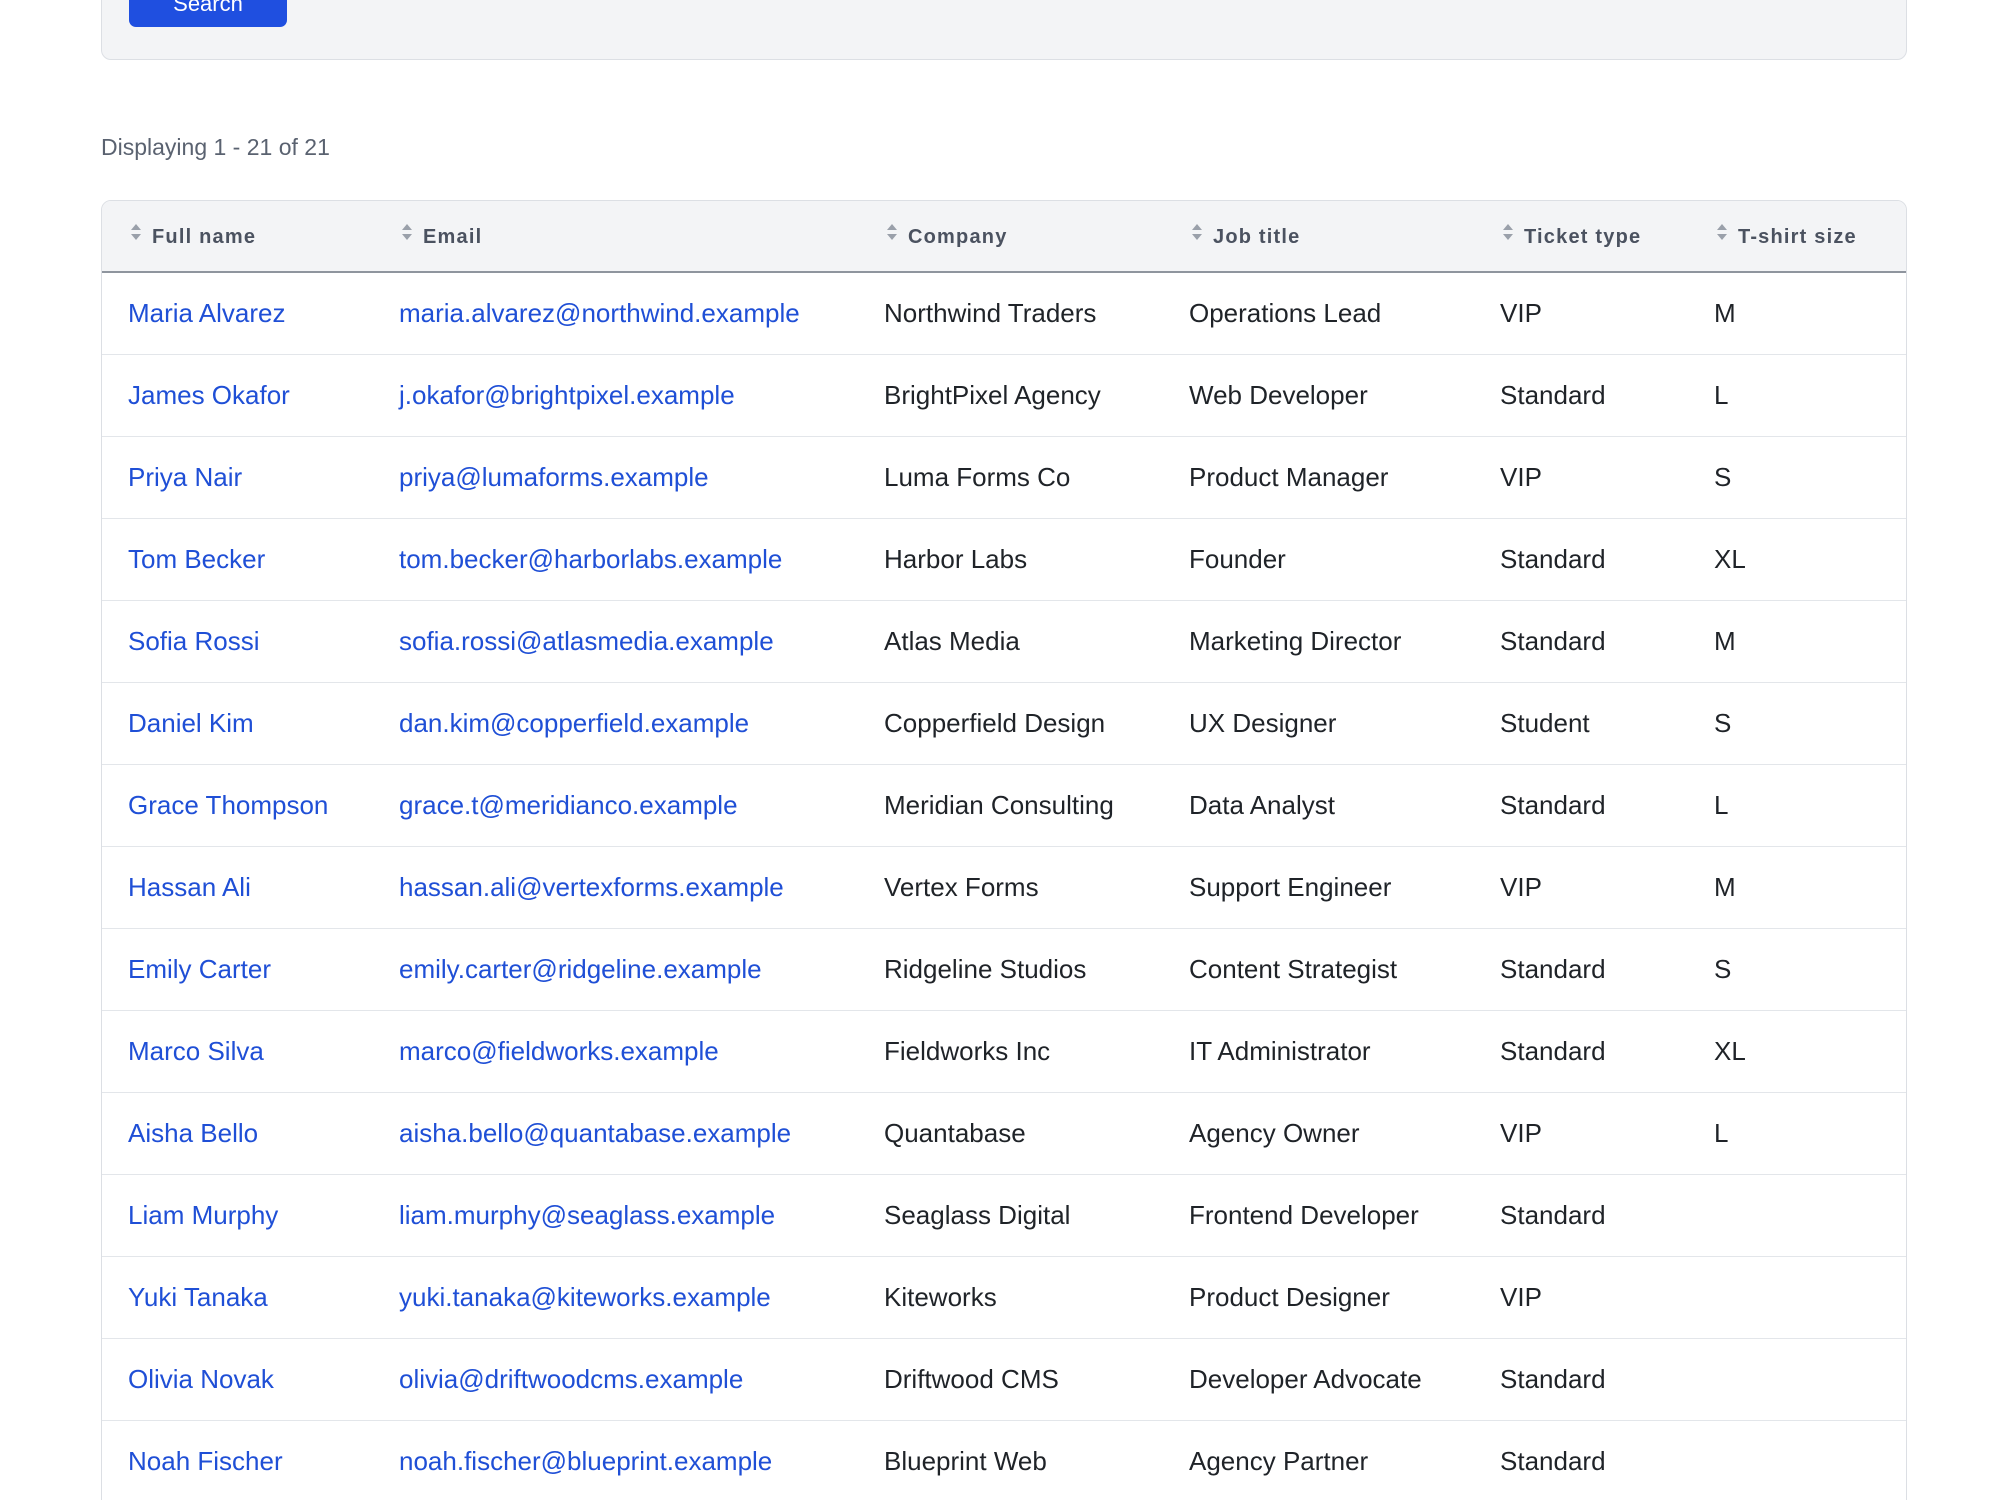  Describe the element at coordinates (615, 969) in the screenshot. I see `cell-email-link: emily.carter@ridgeline.example` at that location.